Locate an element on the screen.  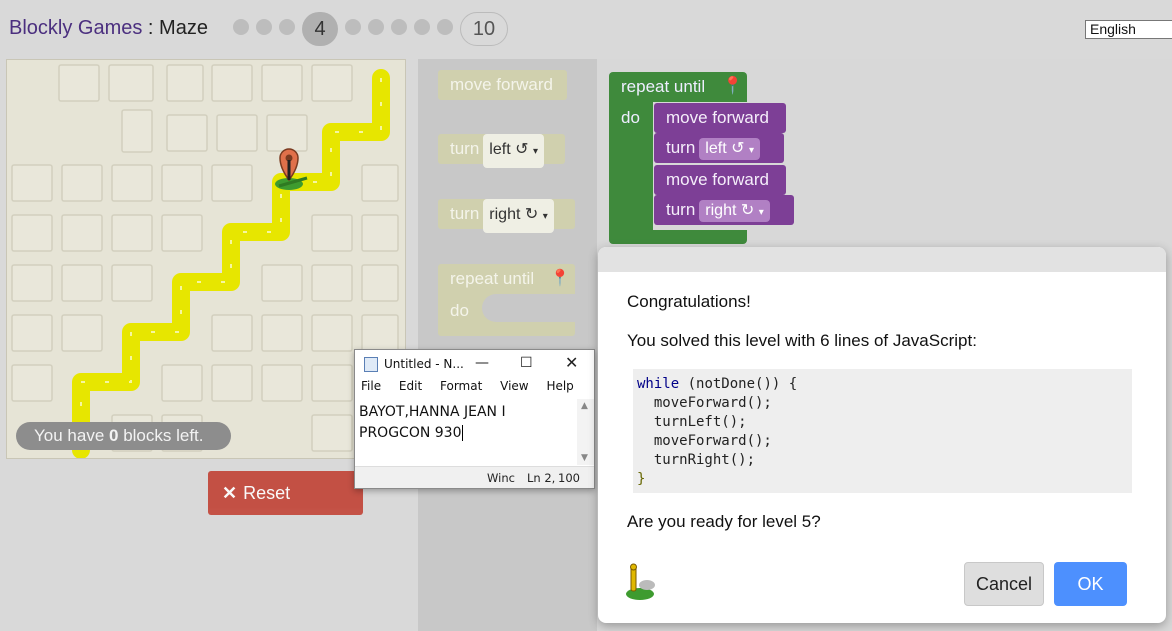
menu-help: Help is located at coordinates (559, 386).